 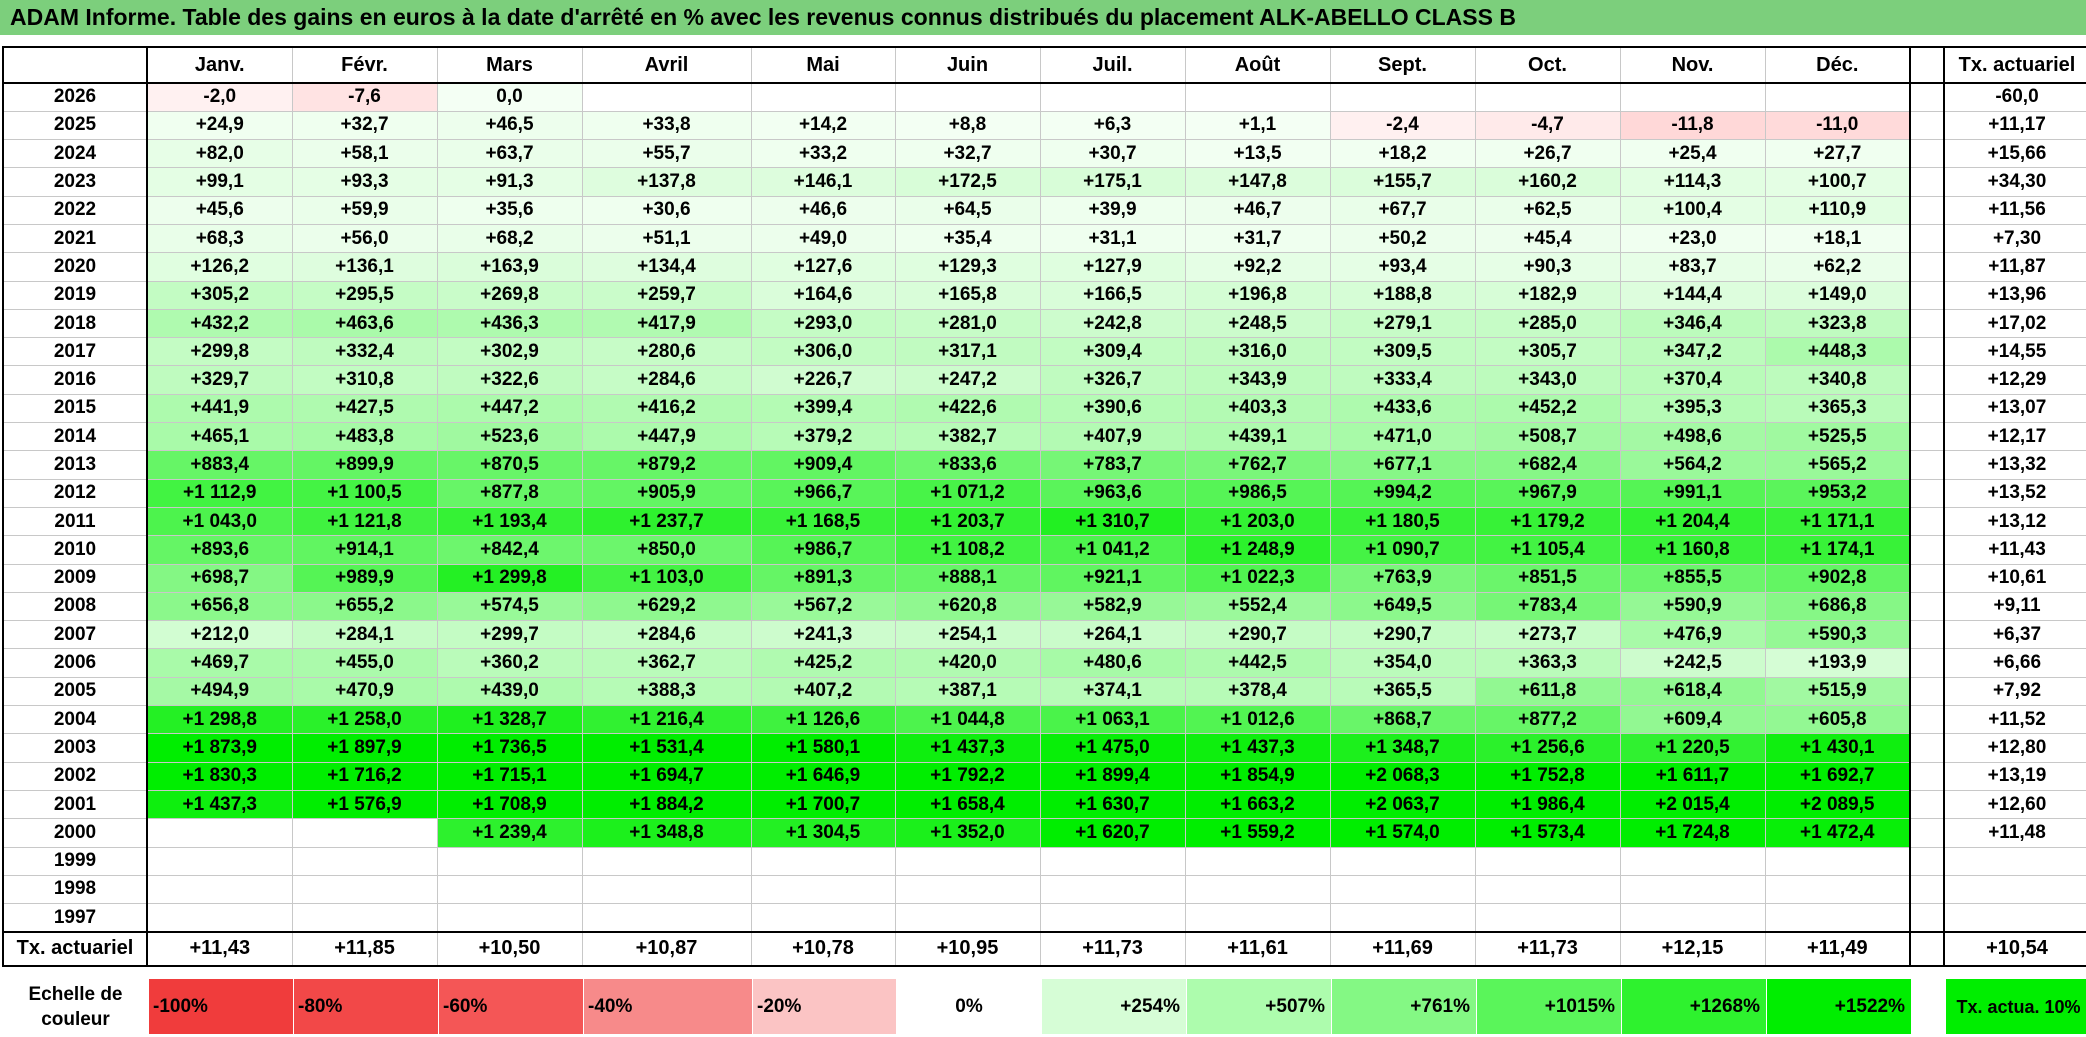 What do you see at coordinates (1837, 210) in the screenshot?
I see `gain-cell: +110,9` at bounding box center [1837, 210].